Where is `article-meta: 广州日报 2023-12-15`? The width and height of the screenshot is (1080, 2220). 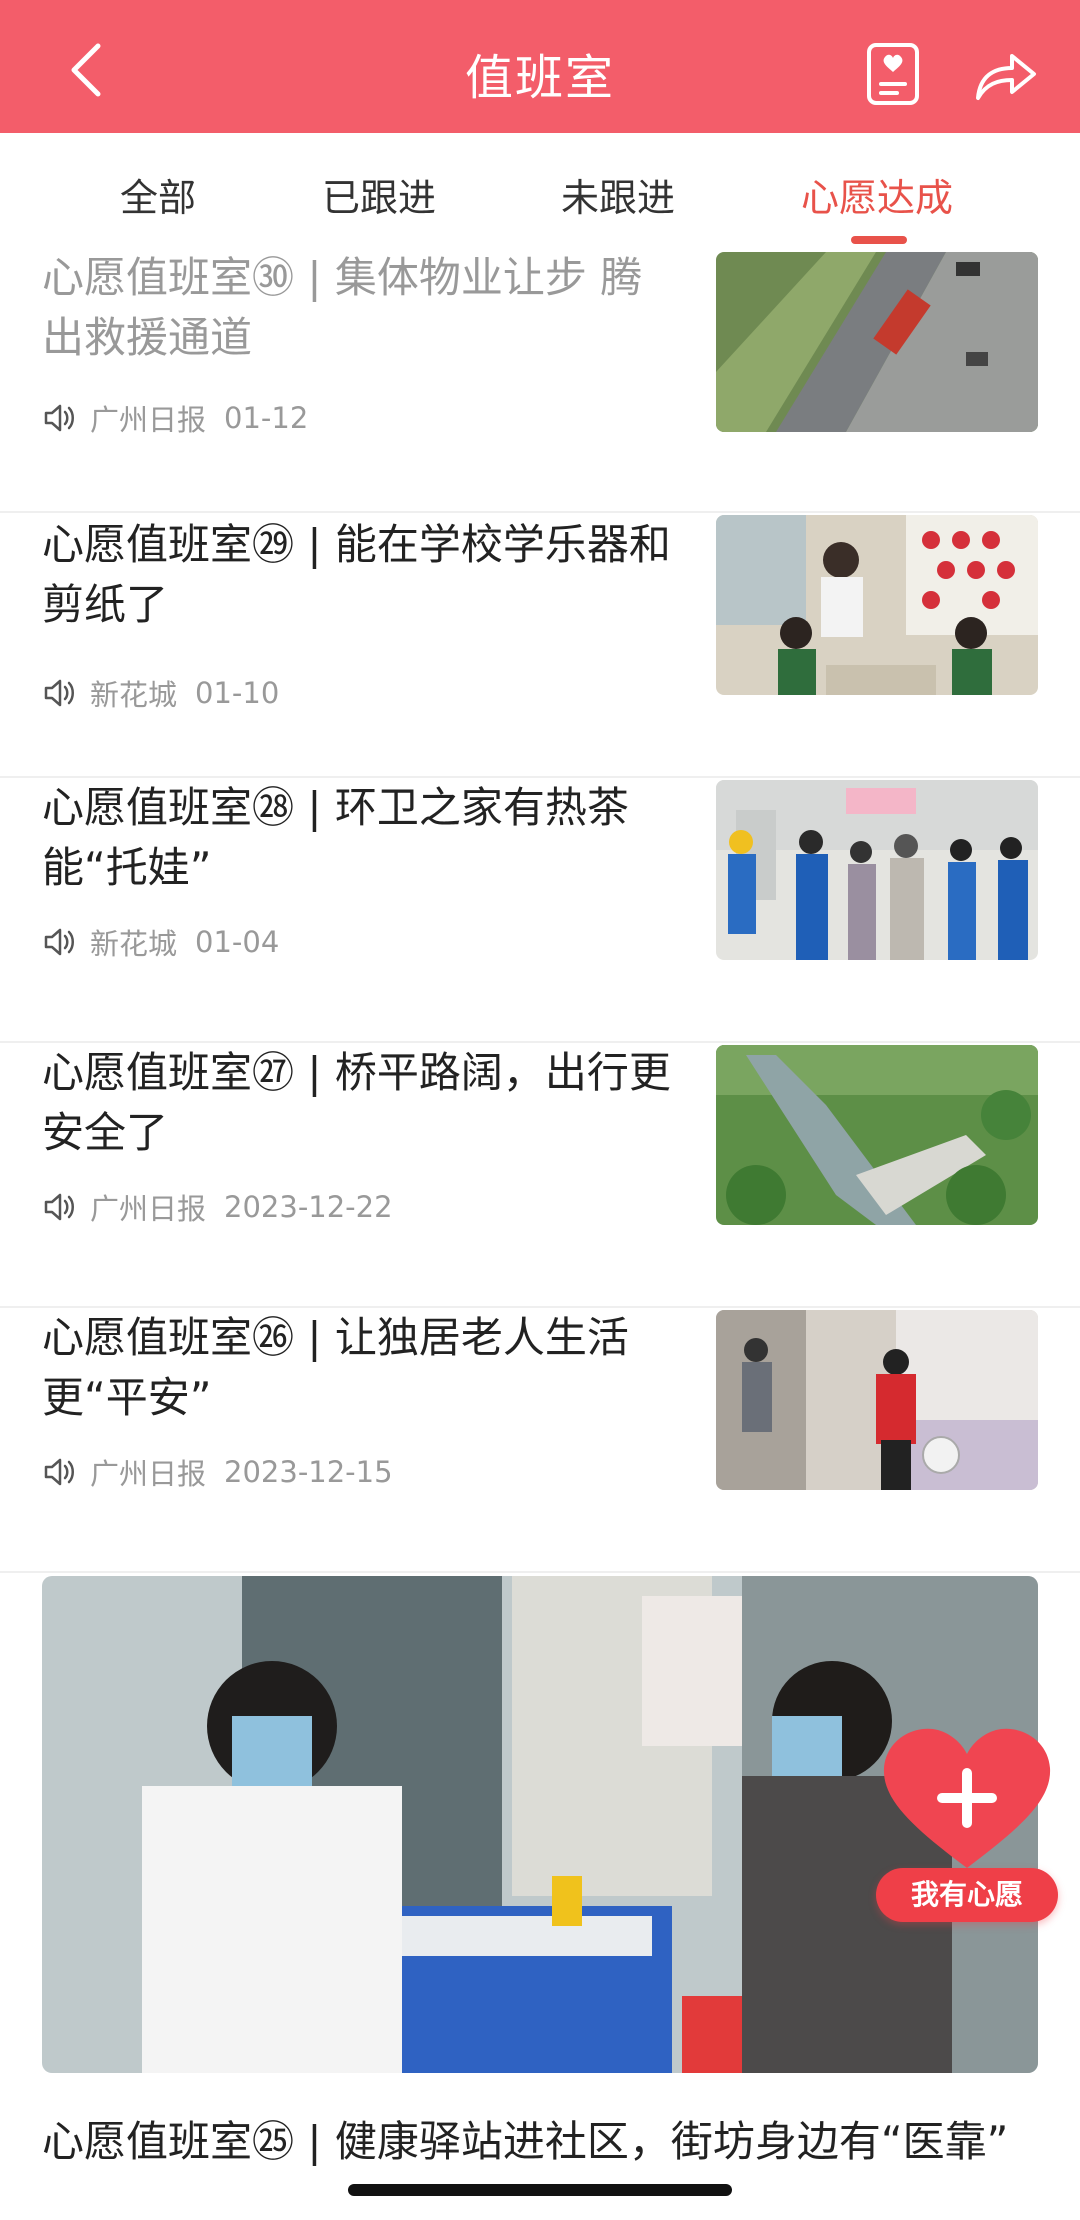
article-meta: 广州日报 2023-12-15 is located at coordinates (217, 1472).